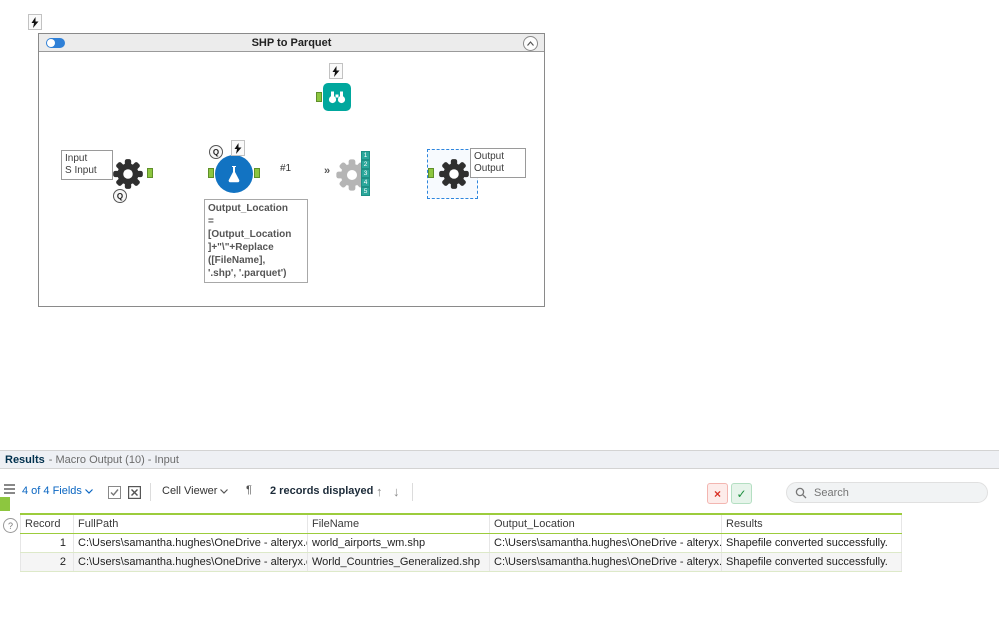 This screenshot has height=618, width=999. What do you see at coordinates (399, 543) in the screenshot?
I see `cell-filename: world_airports_wm.shp` at bounding box center [399, 543].